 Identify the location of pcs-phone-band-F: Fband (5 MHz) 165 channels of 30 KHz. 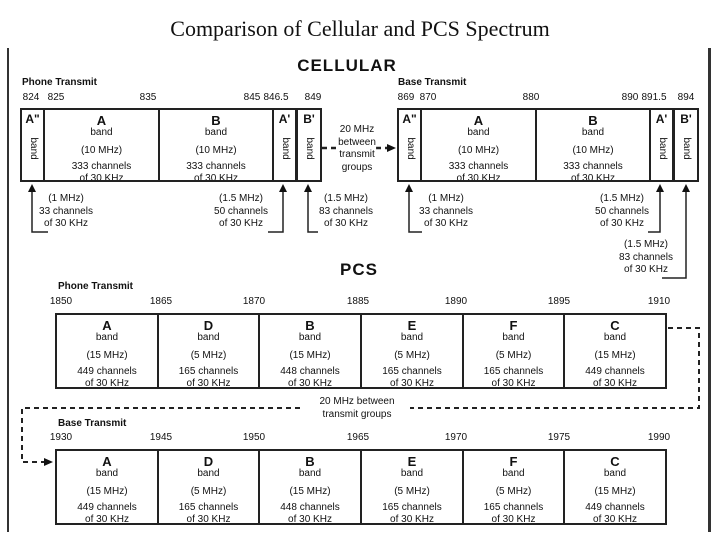
(513, 351).